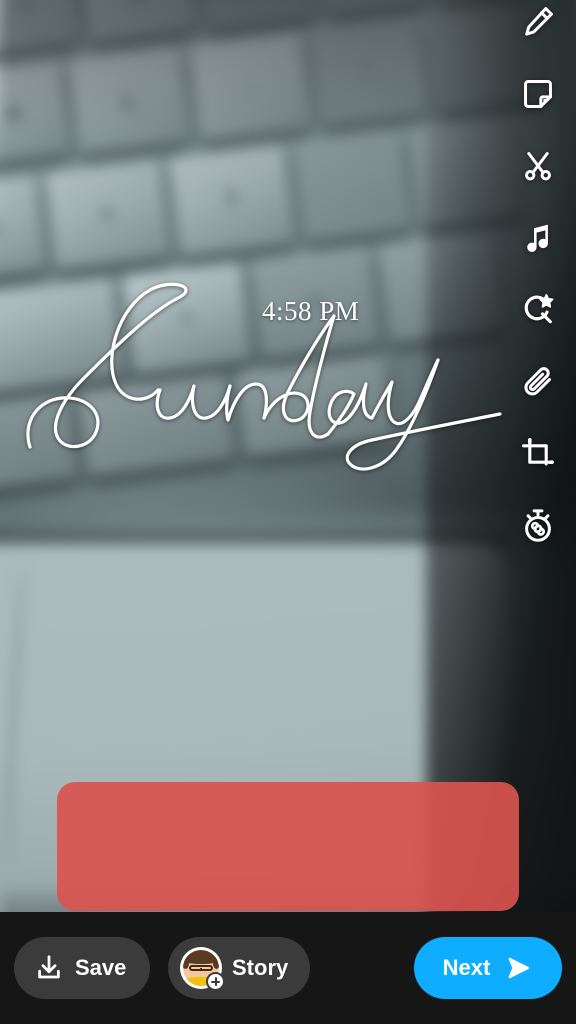  I want to click on bitmoji-hair-right, so click(215, 962).